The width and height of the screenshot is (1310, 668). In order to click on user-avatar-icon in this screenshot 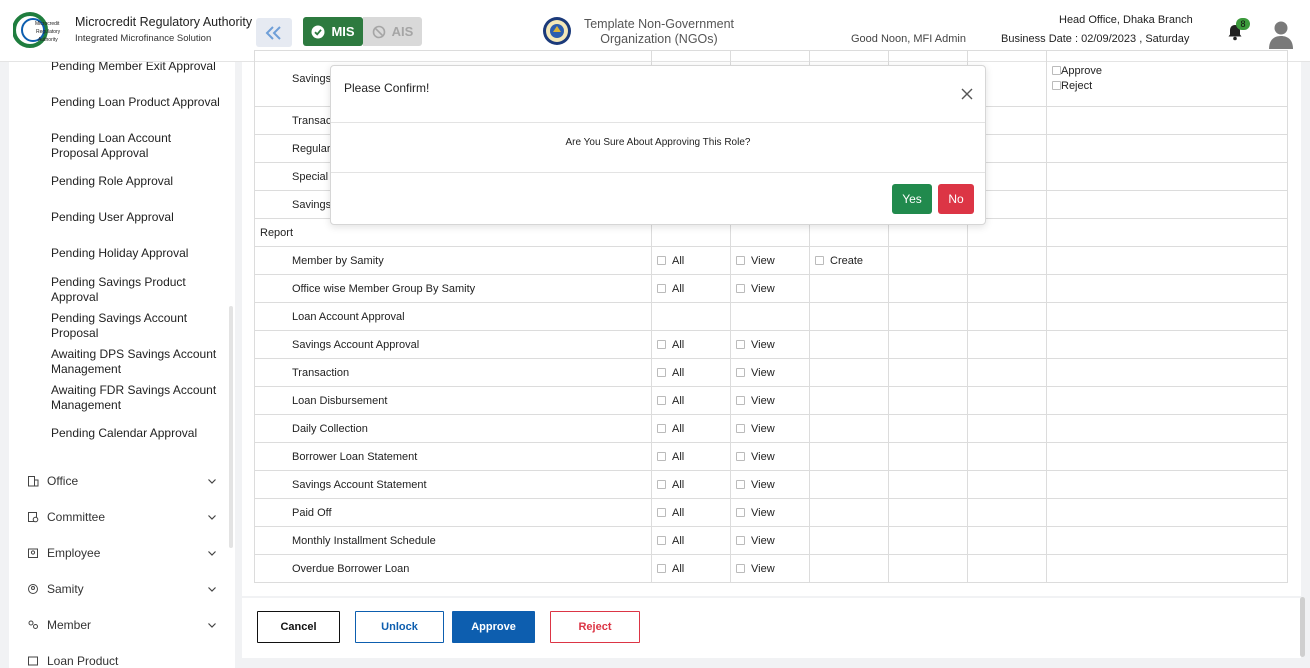, I will do `click(1281, 34)`.